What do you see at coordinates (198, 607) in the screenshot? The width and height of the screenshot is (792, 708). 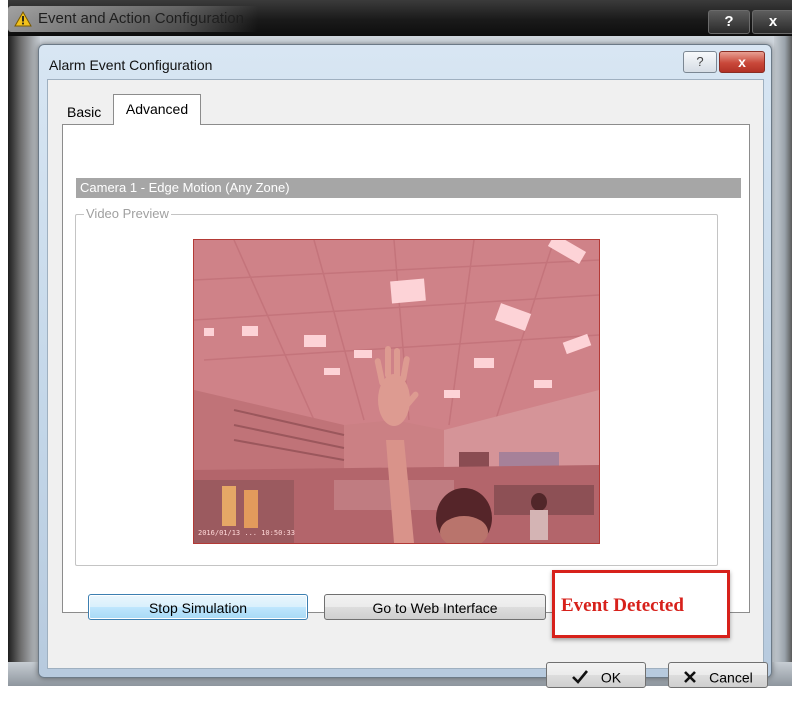 I see `stop-simulation-button: Stop Simulation` at bounding box center [198, 607].